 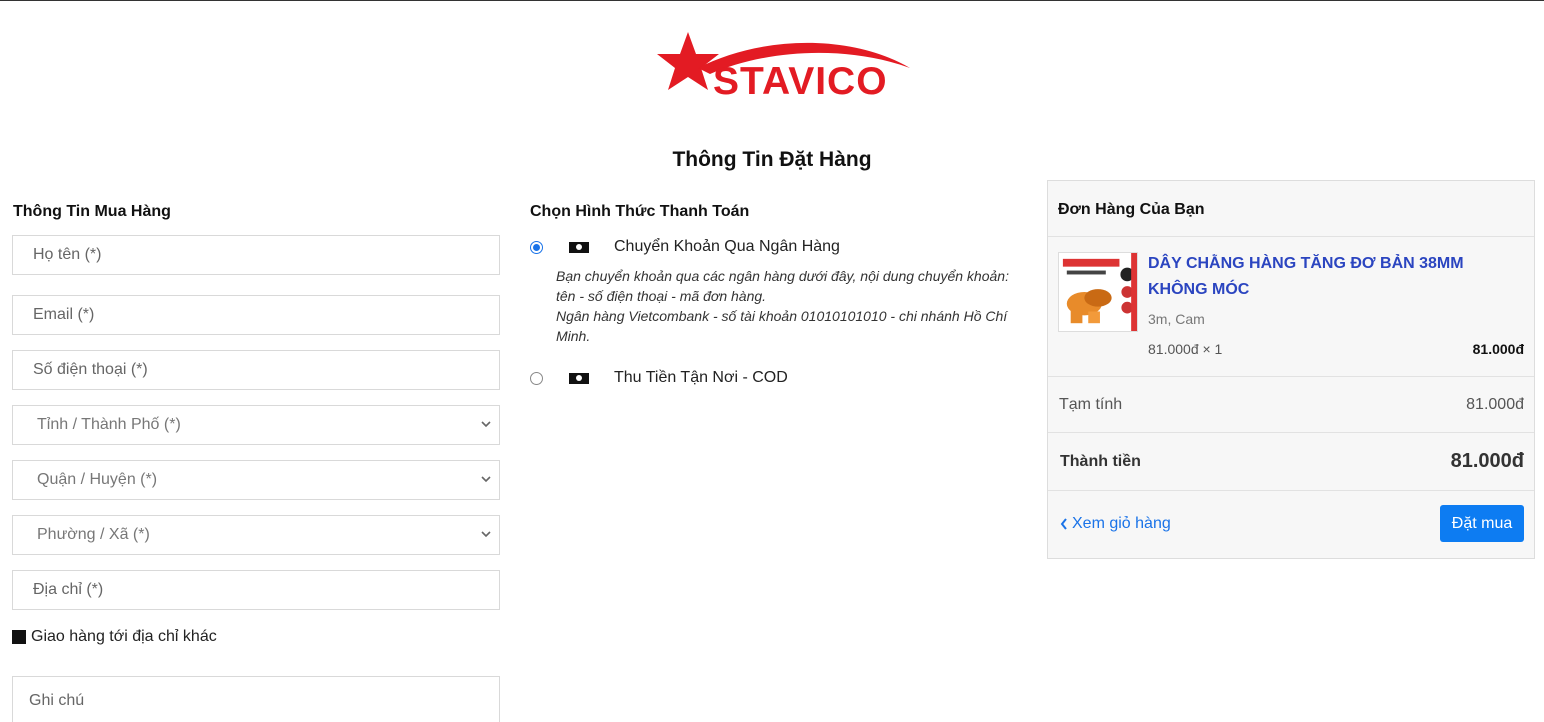 What do you see at coordinates (1291, 209) in the screenshot?
I see `order-title: Đơn Hàng Của Bạn` at bounding box center [1291, 209].